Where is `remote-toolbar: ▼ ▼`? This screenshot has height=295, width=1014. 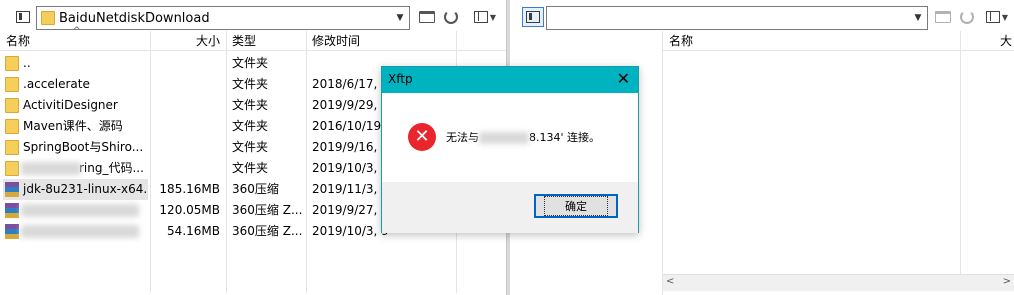
remote-toolbar: ▼ ▼ is located at coordinates (762, 17).